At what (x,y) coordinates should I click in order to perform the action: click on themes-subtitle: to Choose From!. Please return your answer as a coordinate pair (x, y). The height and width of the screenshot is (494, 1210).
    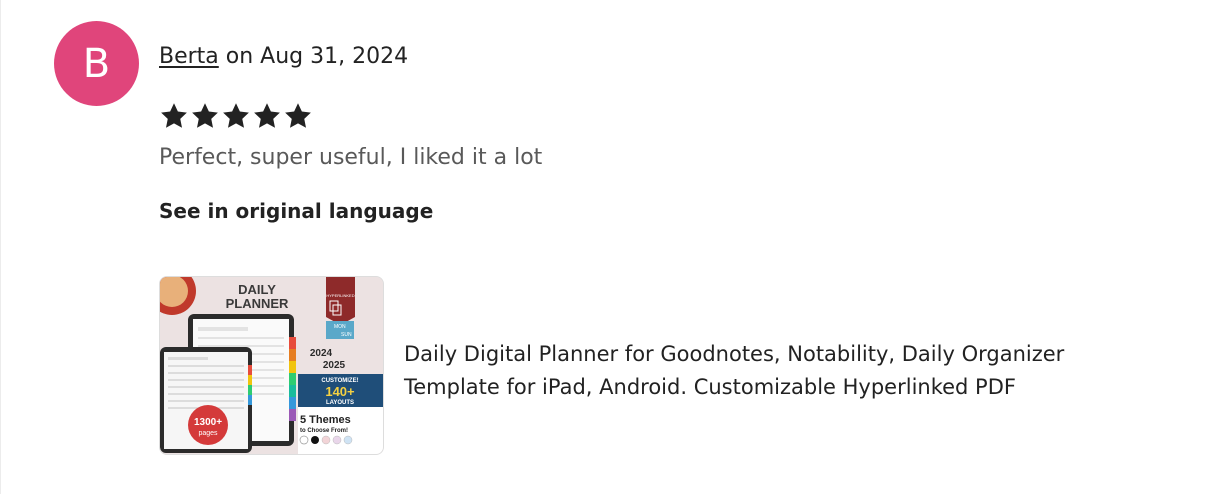
    Looking at the image, I should click on (324, 431).